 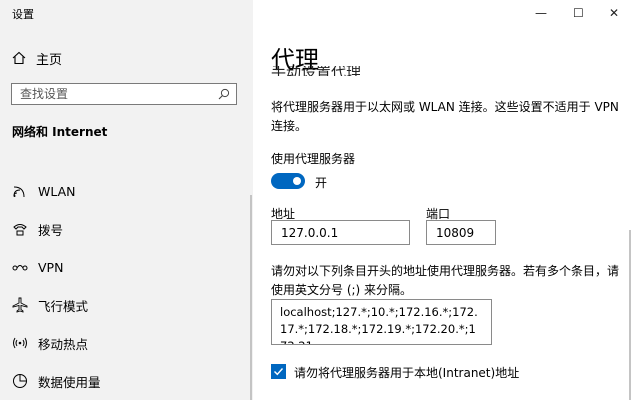 I want to click on close-button: ✕, so click(x=614, y=13).